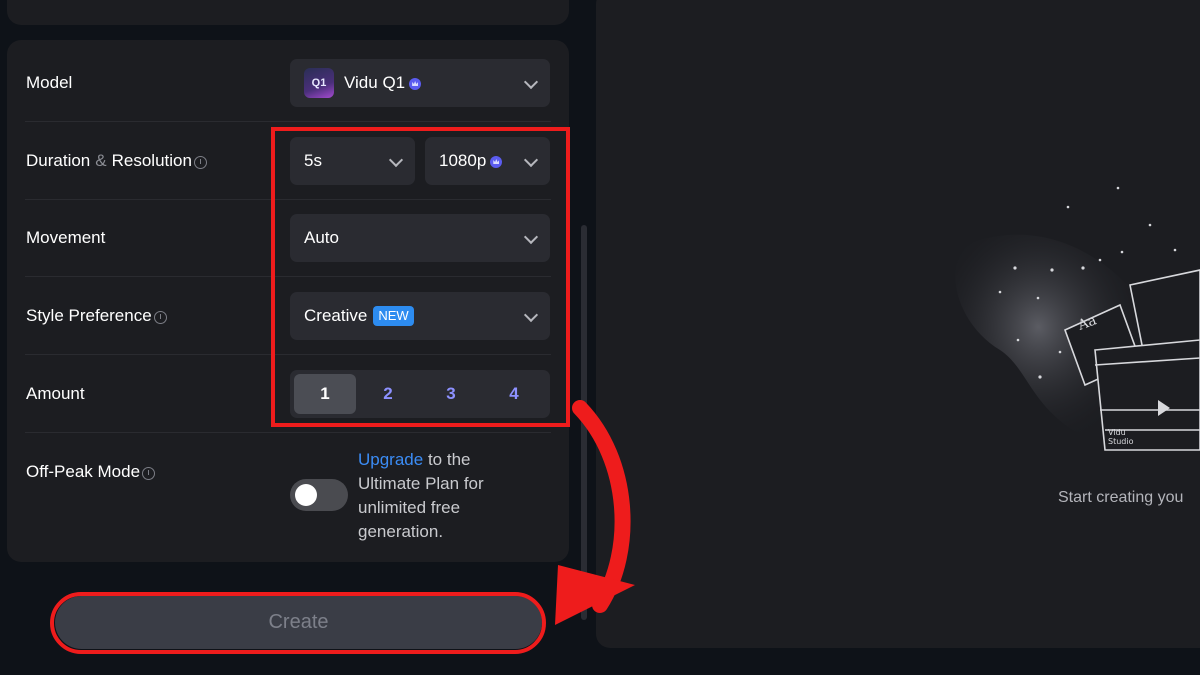 This screenshot has width=1200, height=675. What do you see at coordinates (1117, 432) in the screenshot?
I see `art-caption-line1: Vidu` at bounding box center [1117, 432].